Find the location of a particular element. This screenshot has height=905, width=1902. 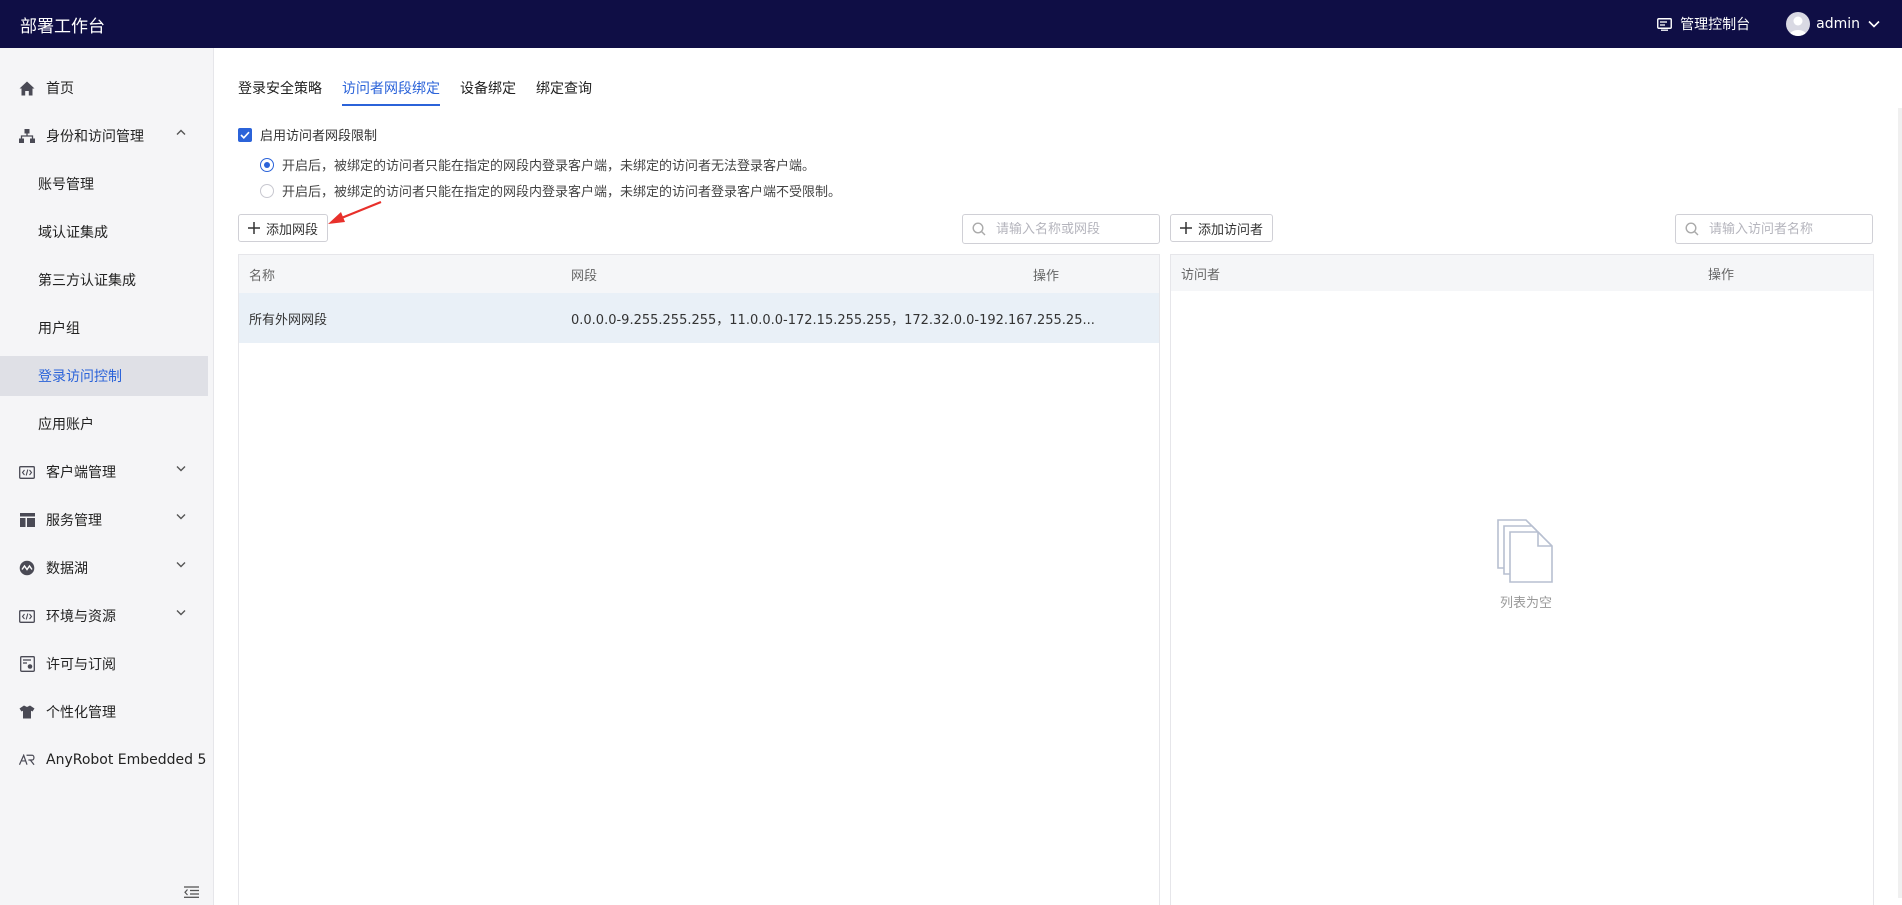

sidebar-item-env-resources: 环境与资源 is located at coordinates (104, 616).